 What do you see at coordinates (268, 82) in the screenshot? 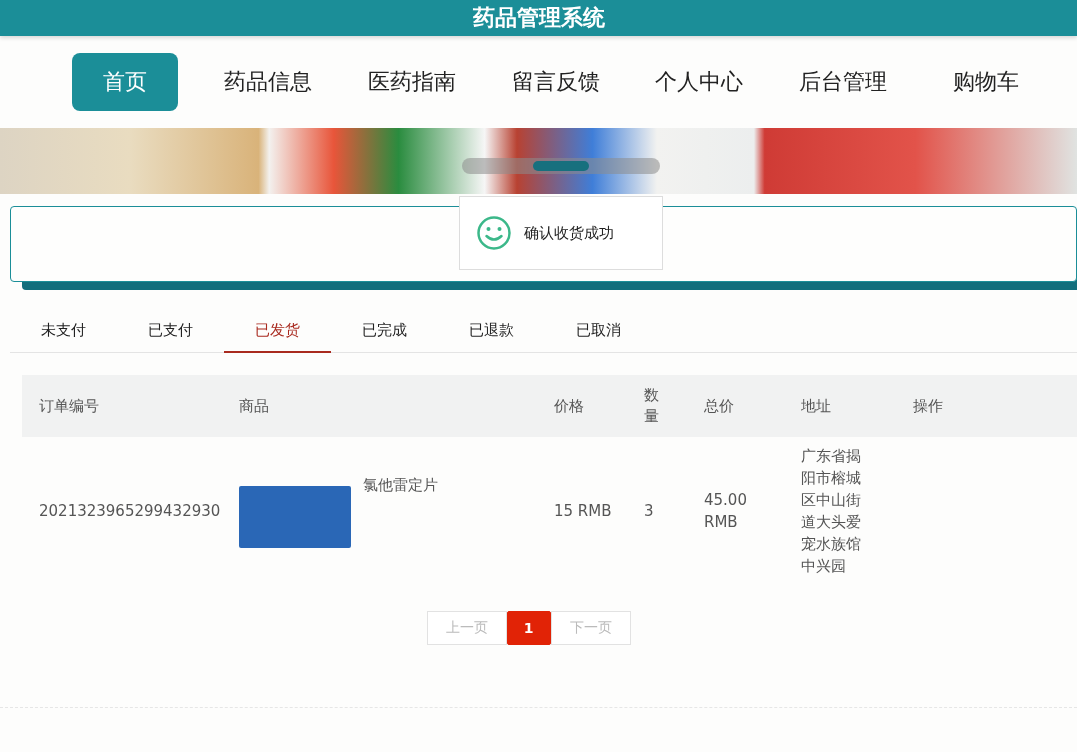
I see `nav-item: 药品信息` at bounding box center [268, 82].